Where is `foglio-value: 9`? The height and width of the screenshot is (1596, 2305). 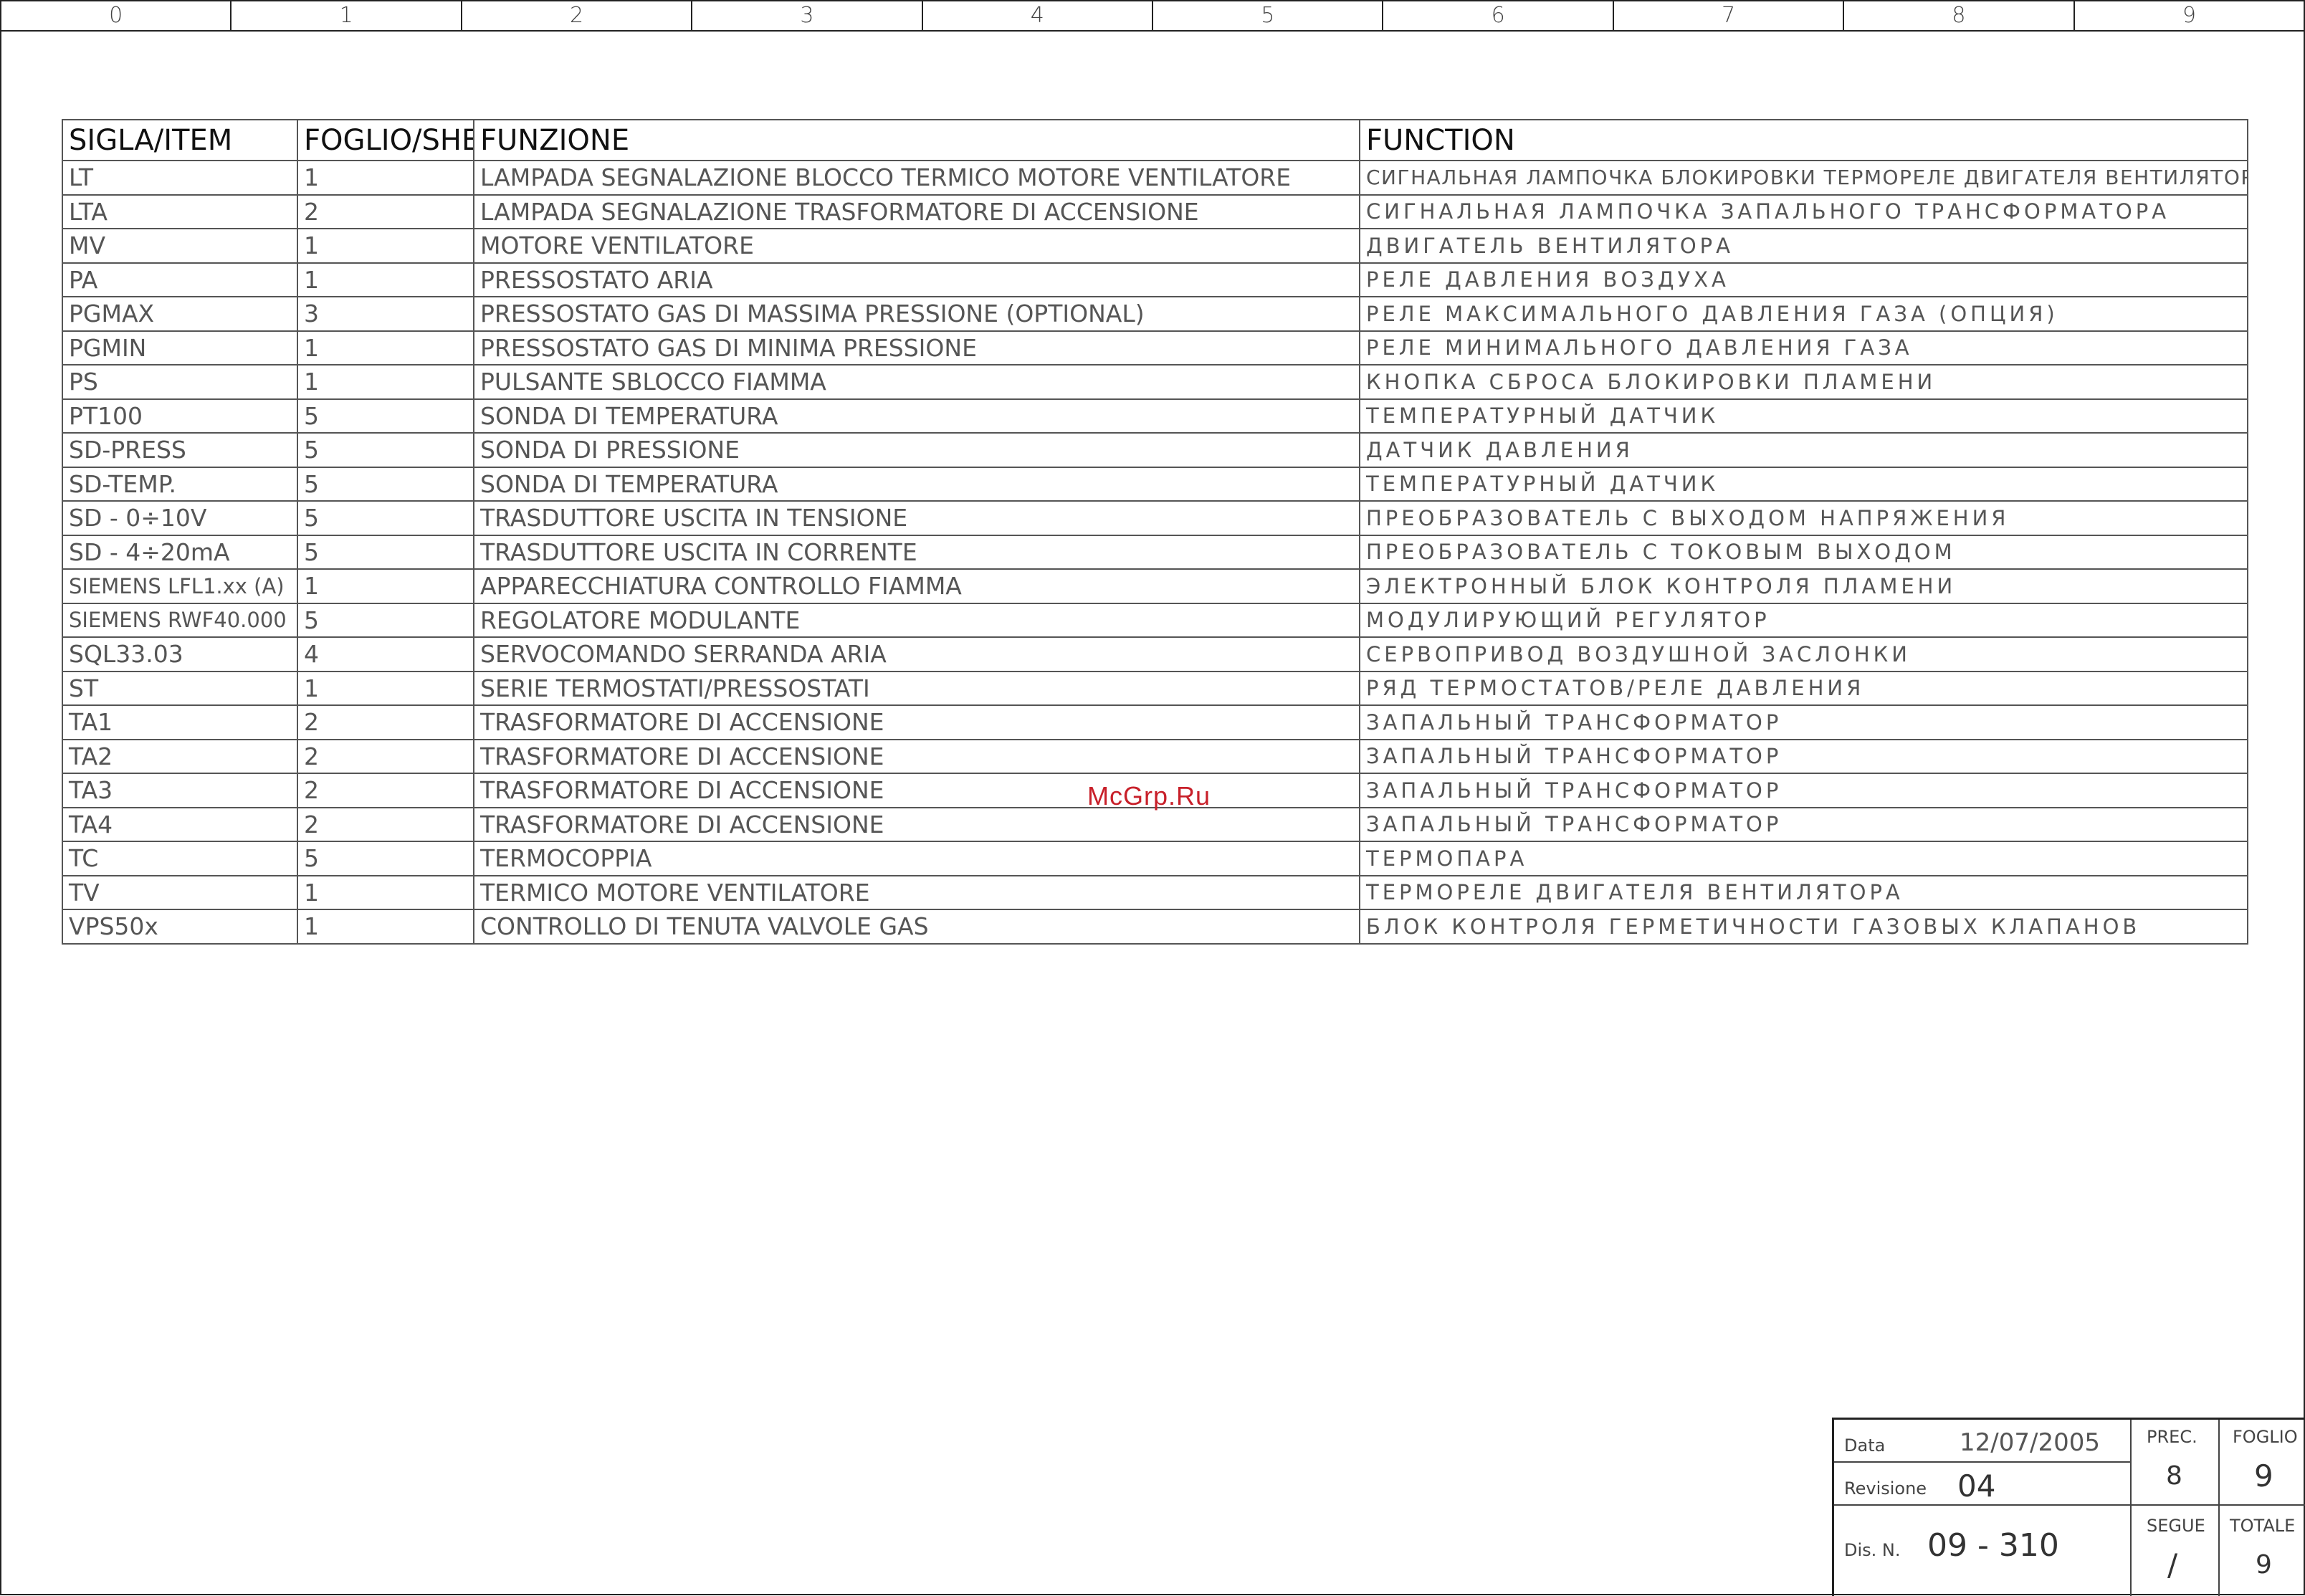
foglio-value: 9 is located at coordinates (2263, 1476).